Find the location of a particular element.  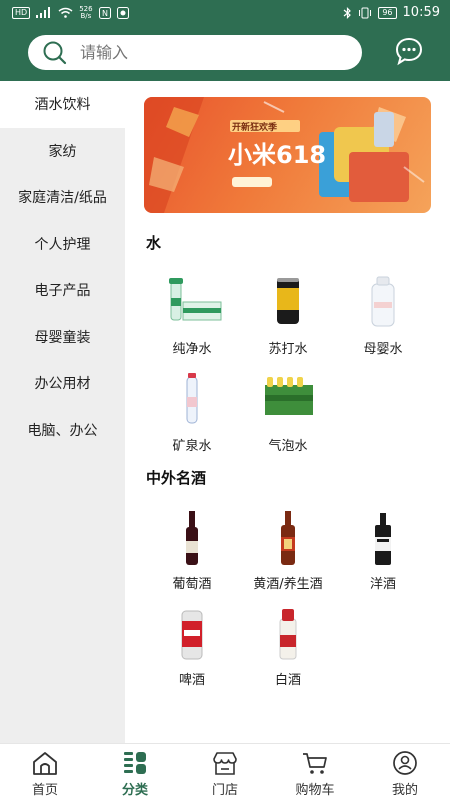

tab-category: 分类 is located at coordinates (135, 772).